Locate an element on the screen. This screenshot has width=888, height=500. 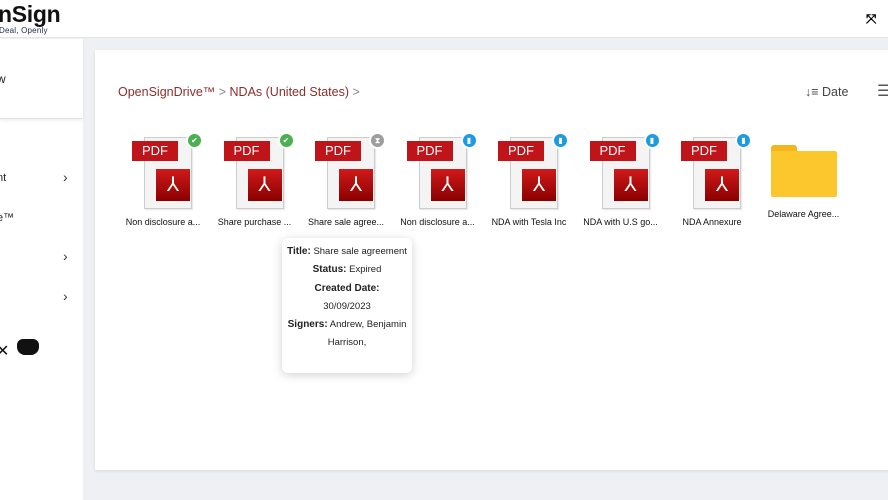
tooltip-signers-label: Signers: is located at coordinates (307, 325).